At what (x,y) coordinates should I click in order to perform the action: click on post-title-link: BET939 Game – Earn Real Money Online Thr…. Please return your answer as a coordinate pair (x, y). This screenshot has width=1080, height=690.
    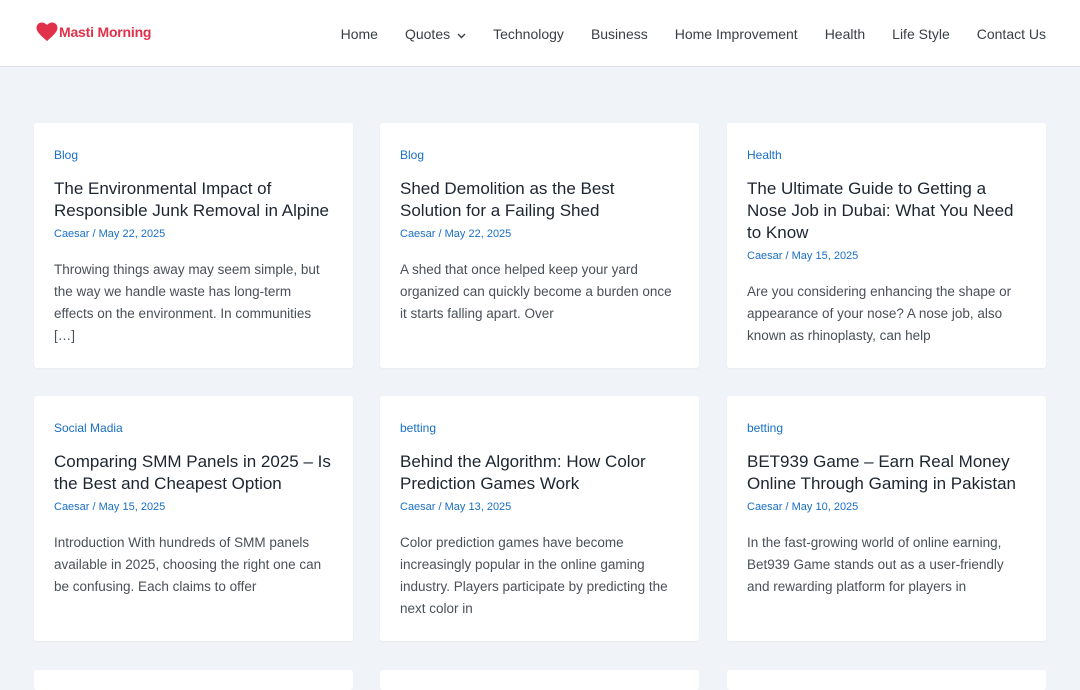
    Looking at the image, I should click on (886, 473).